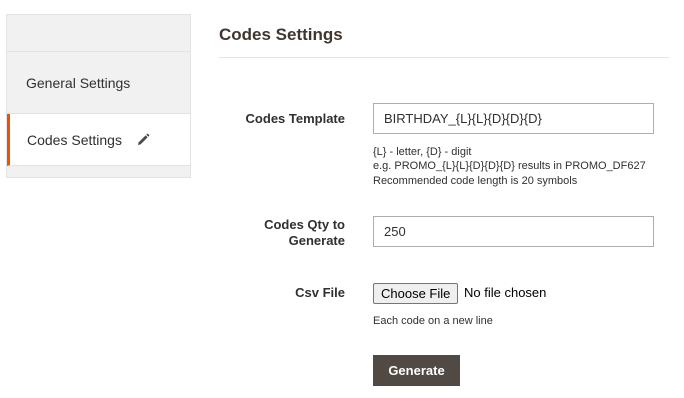  I want to click on codes-template-input, so click(513, 118).